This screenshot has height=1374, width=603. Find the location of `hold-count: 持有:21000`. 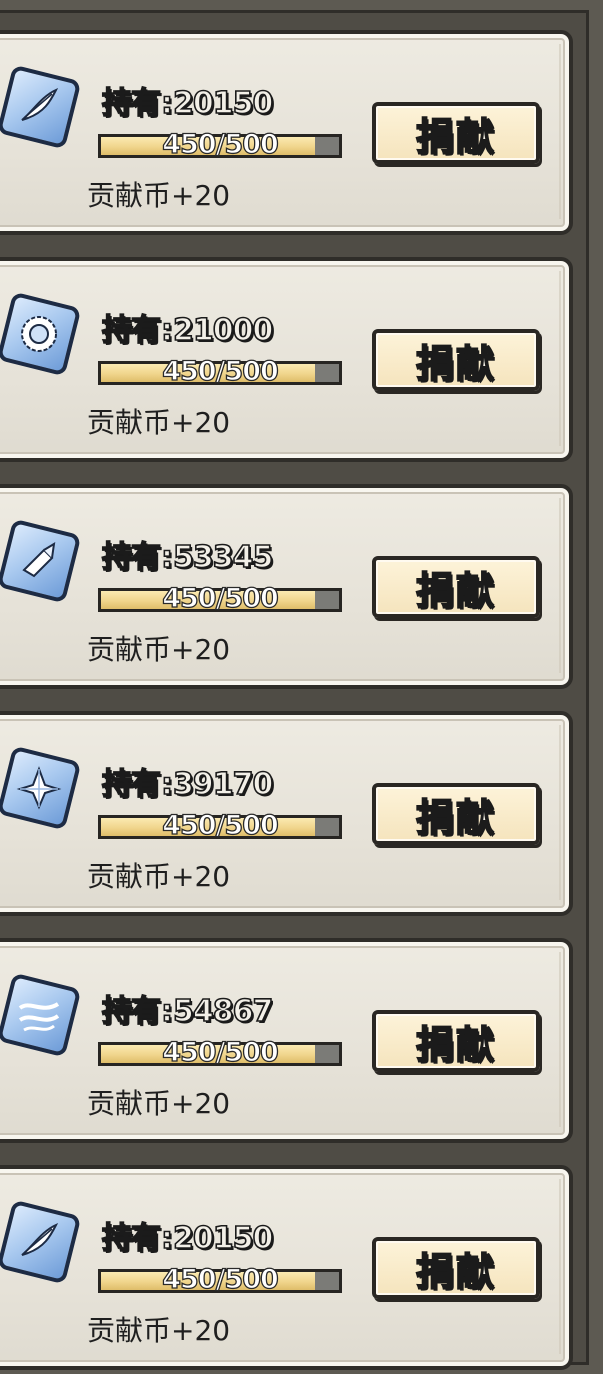

hold-count: 持有:21000 is located at coordinates (187, 330).